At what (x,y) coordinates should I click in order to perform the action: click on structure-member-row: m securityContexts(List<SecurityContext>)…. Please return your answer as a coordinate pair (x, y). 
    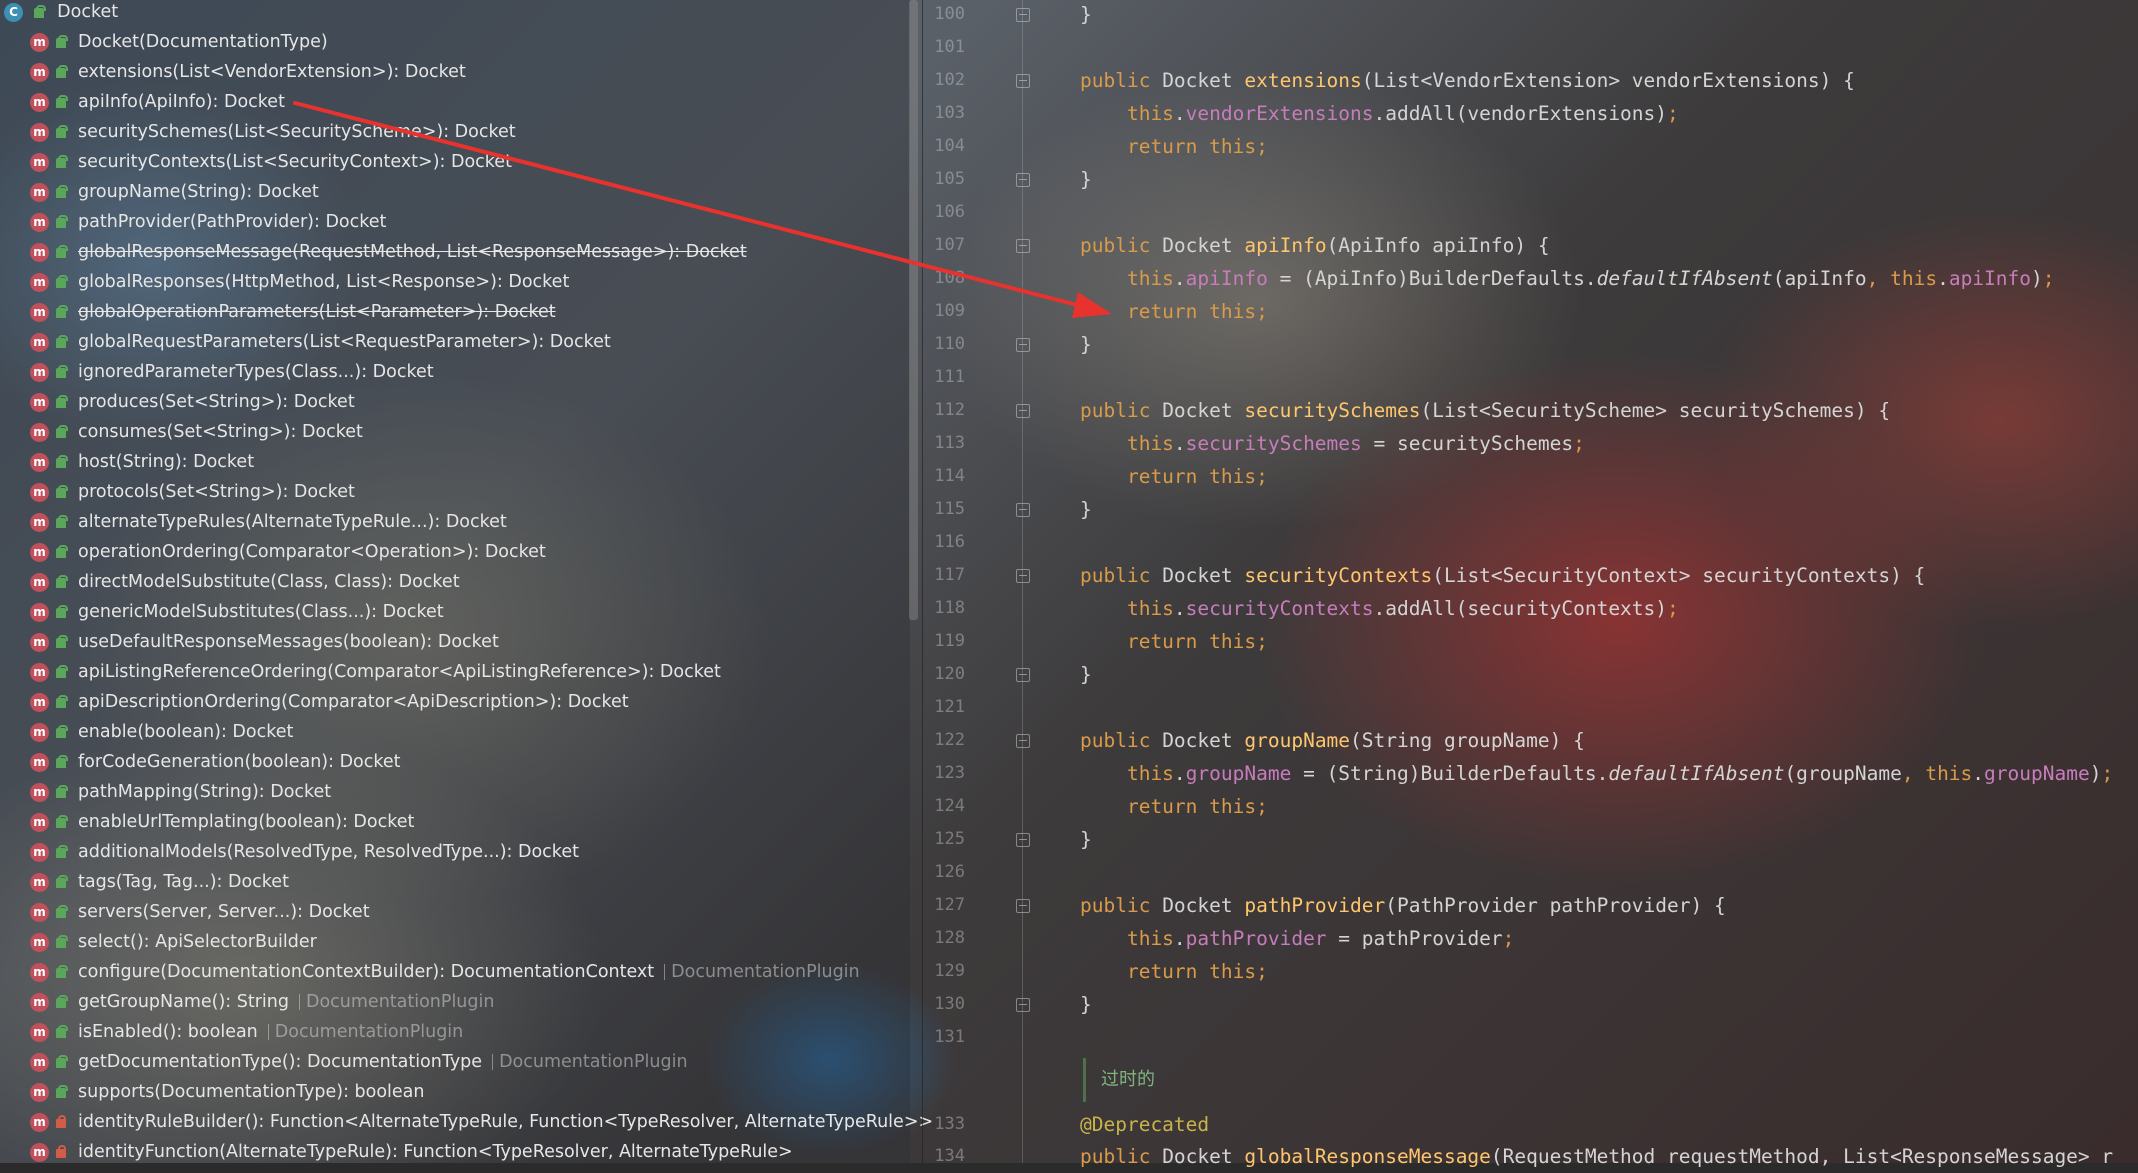
    Looking at the image, I should click on (271, 162).